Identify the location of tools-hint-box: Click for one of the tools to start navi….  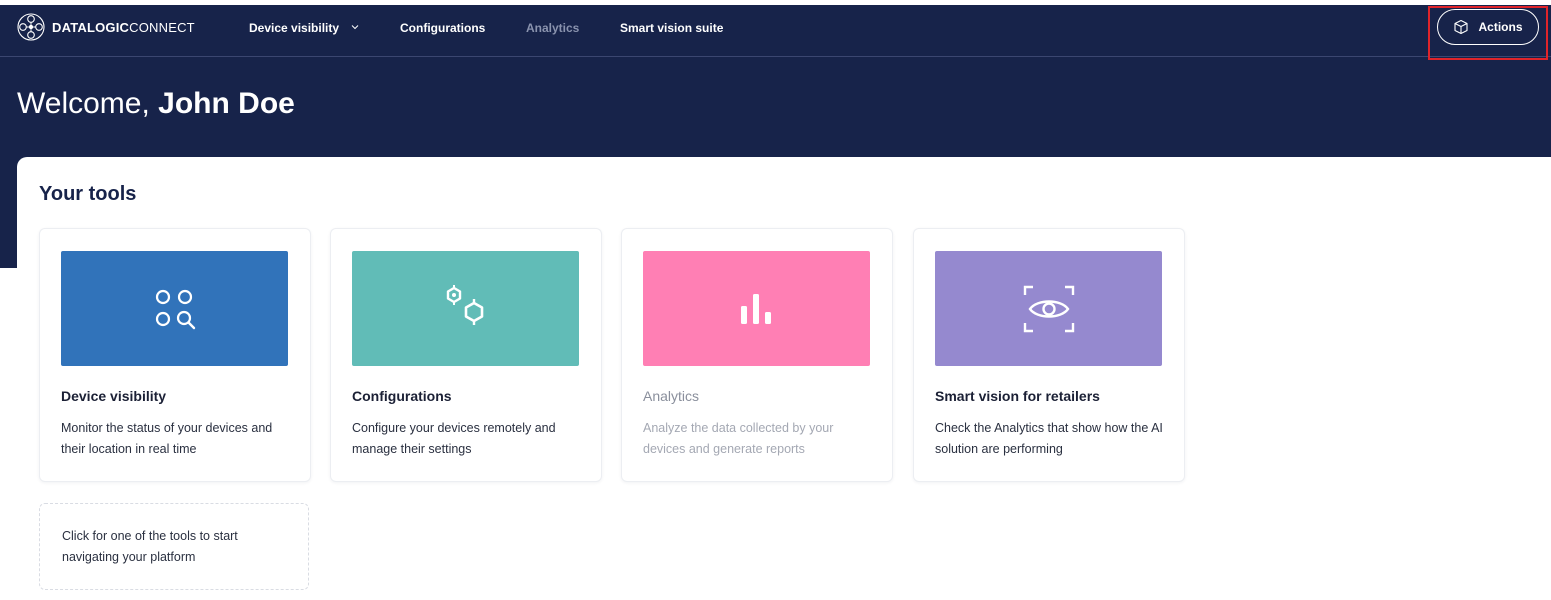
(174, 546).